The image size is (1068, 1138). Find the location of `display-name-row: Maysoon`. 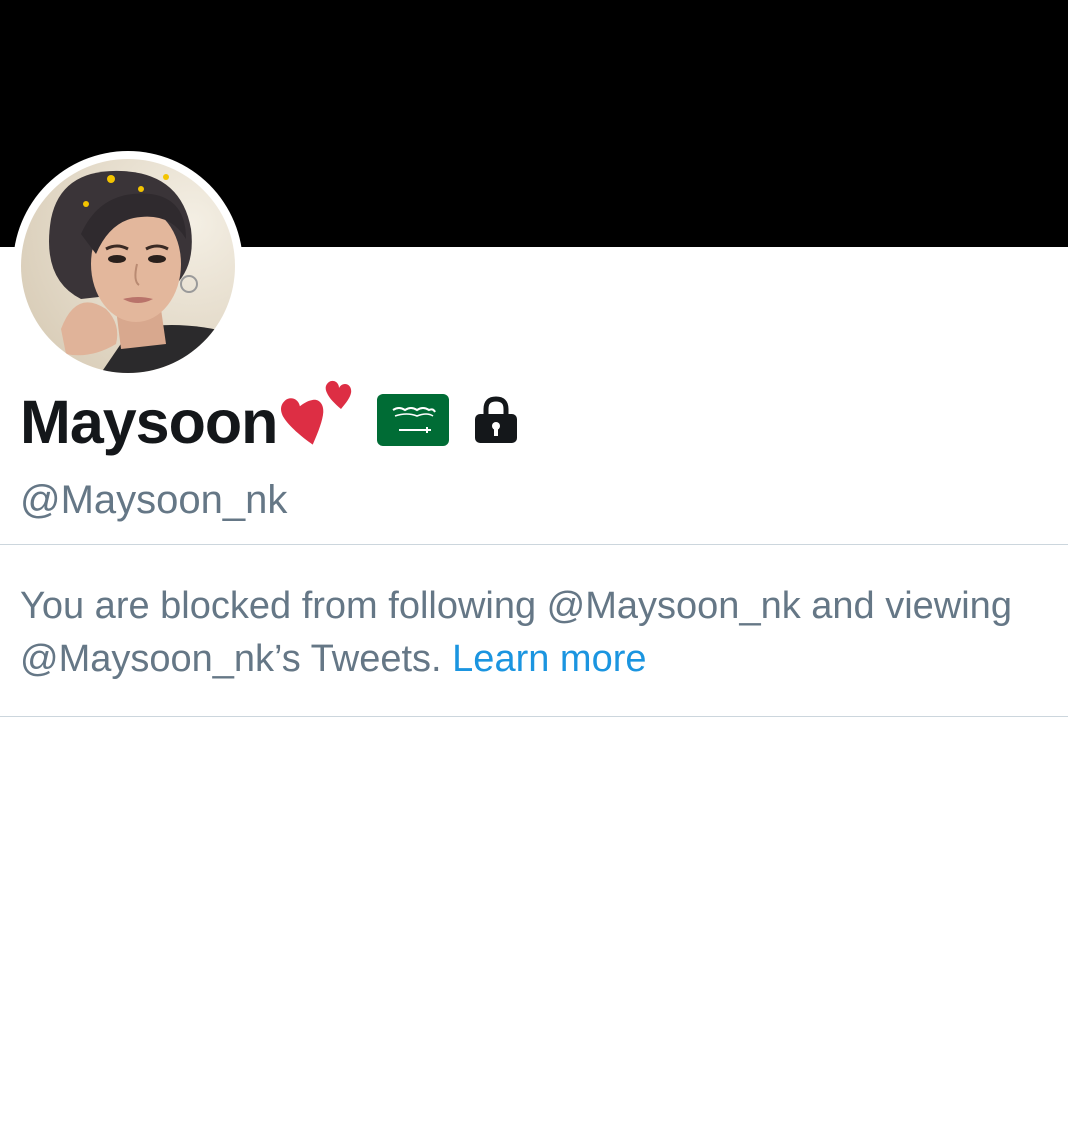

display-name-row: Maysoon is located at coordinates (270, 421).